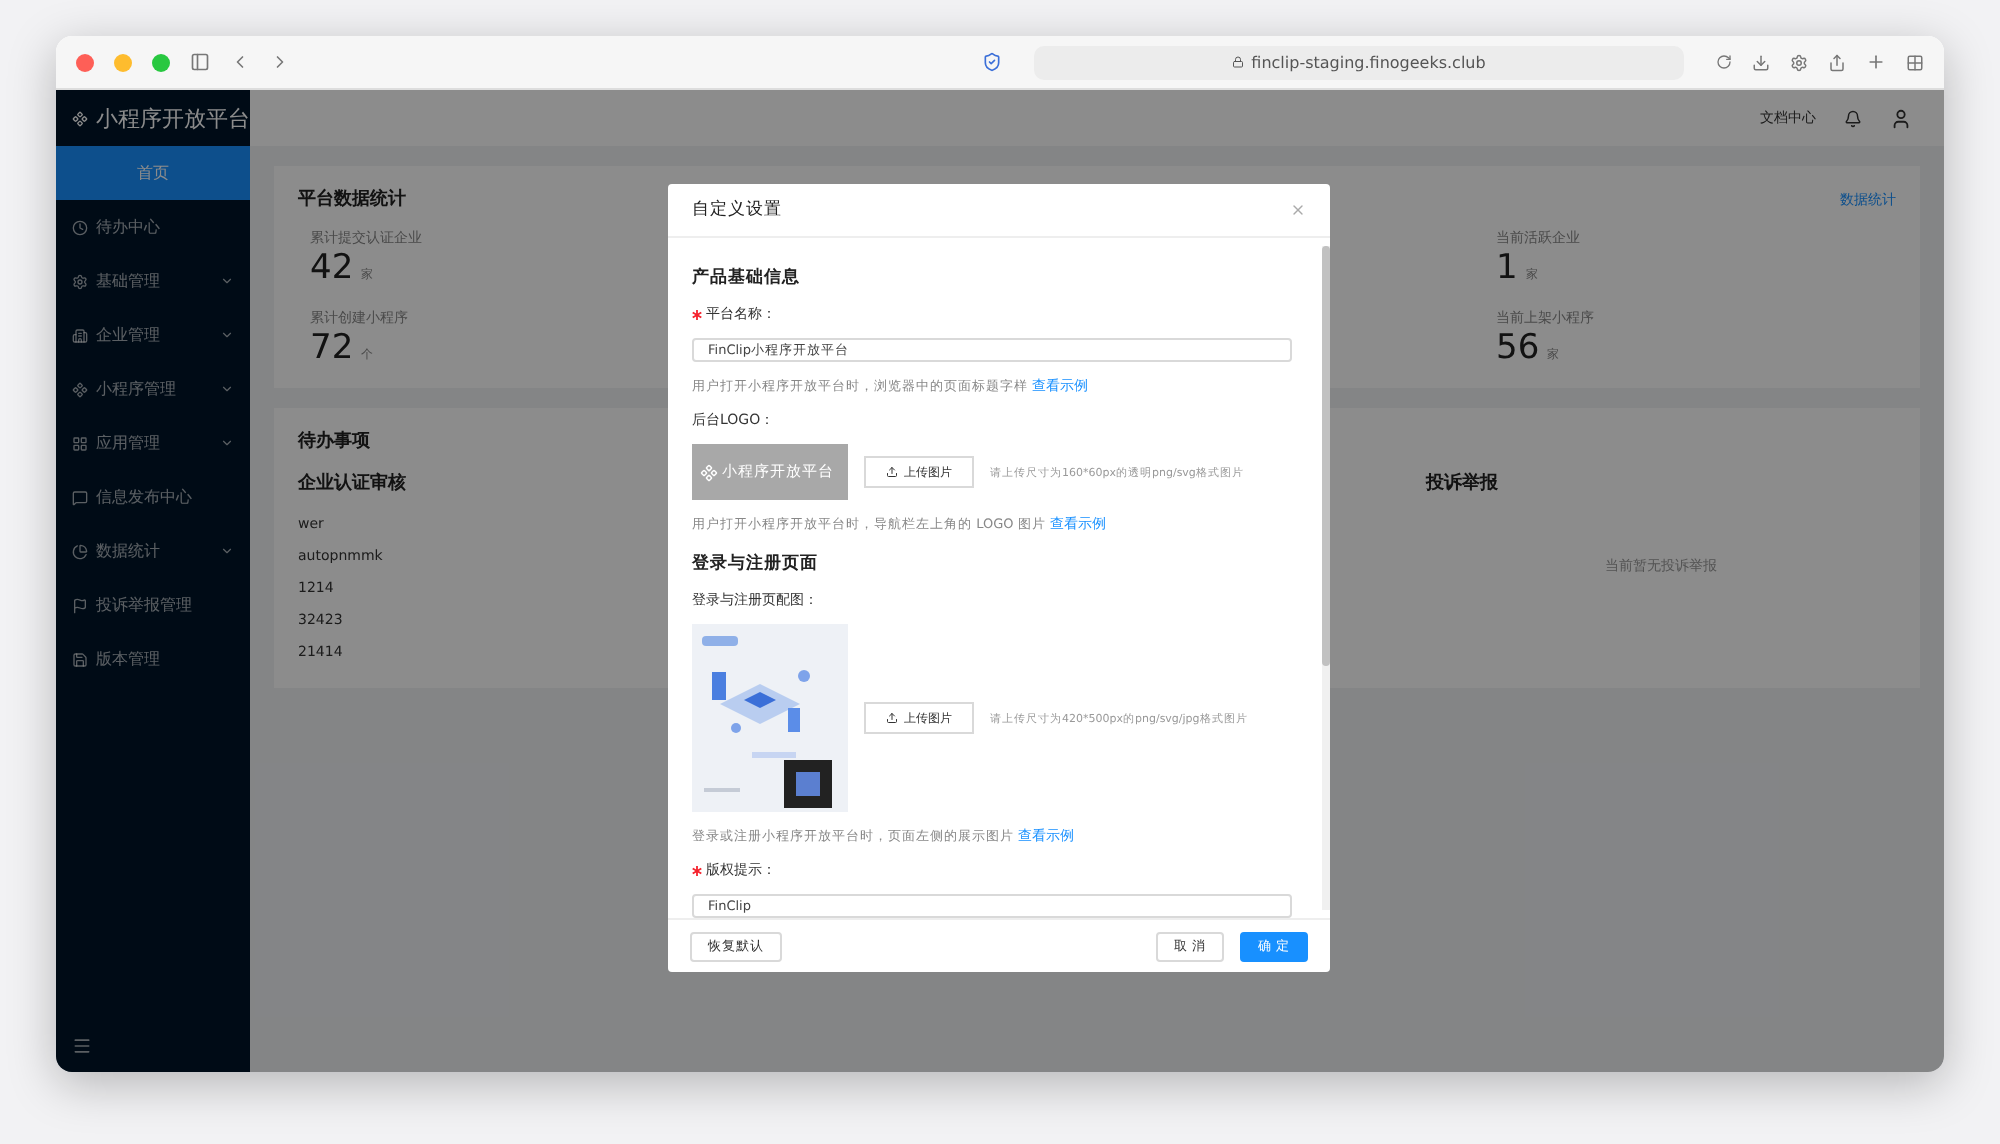 The width and height of the screenshot is (2000, 1144). What do you see at coordinates (1462, 483) in the screenshot?
I see `section-title: 投诉举报` at bounding box center [1462, 483].